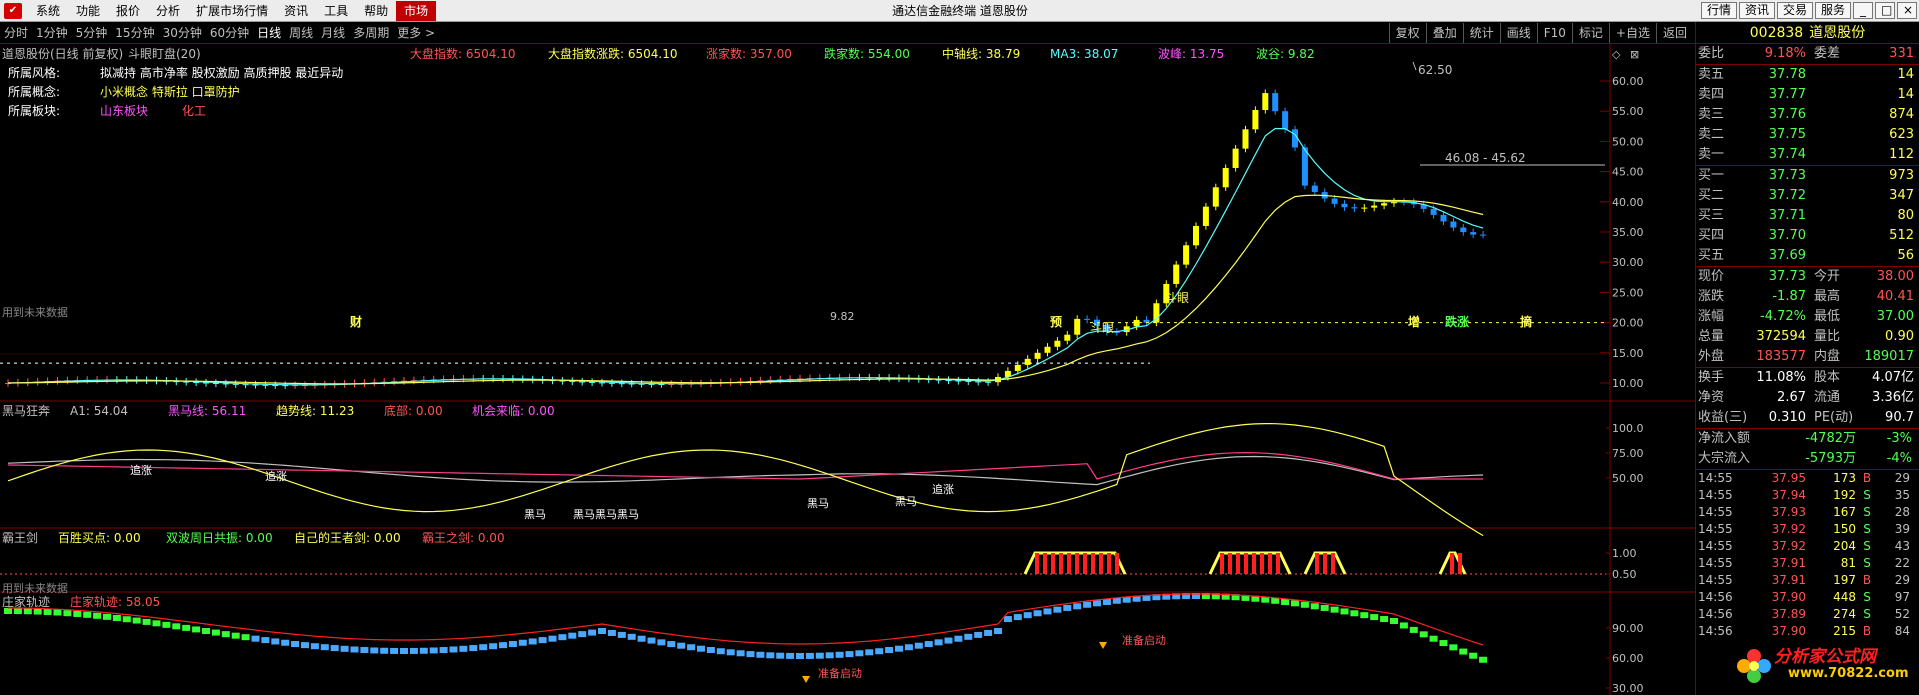 The width and height of the screenshot is (1919, 695). Describe the element at coordinates (52, 32) in the screenshot. I see `period-1min: 1分钟` at that location.